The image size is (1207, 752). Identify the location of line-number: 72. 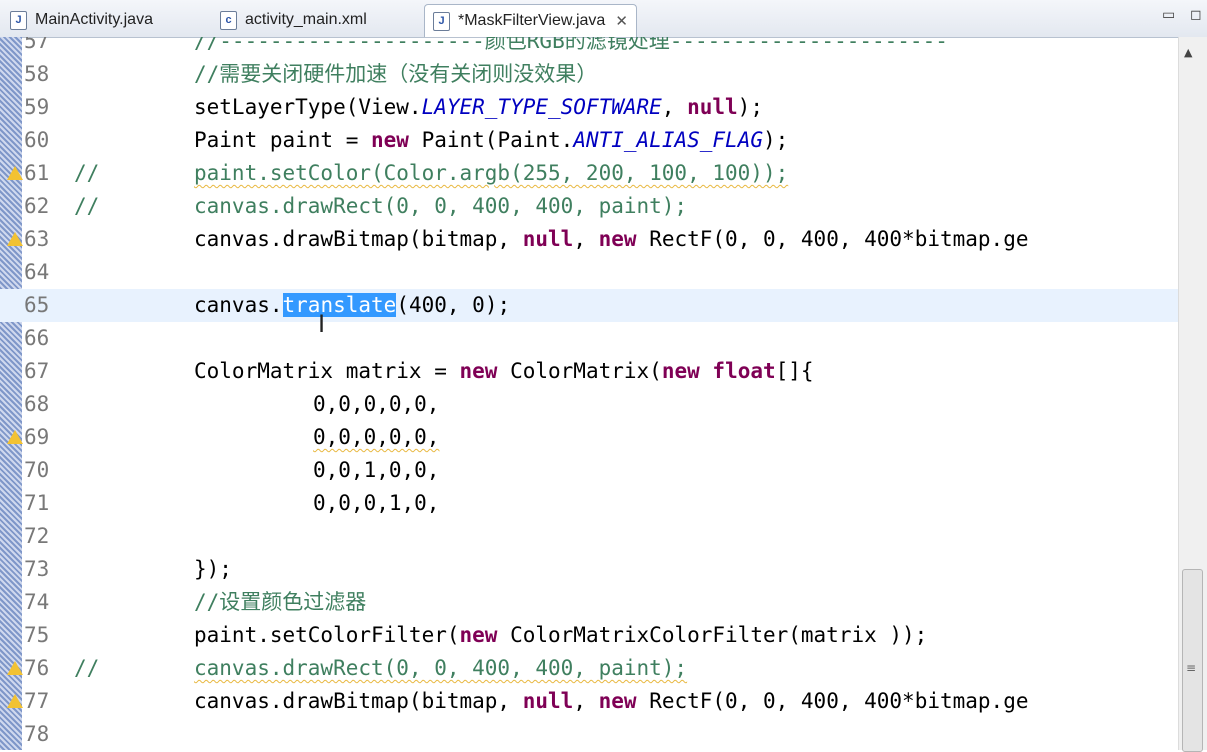
(37, 536).